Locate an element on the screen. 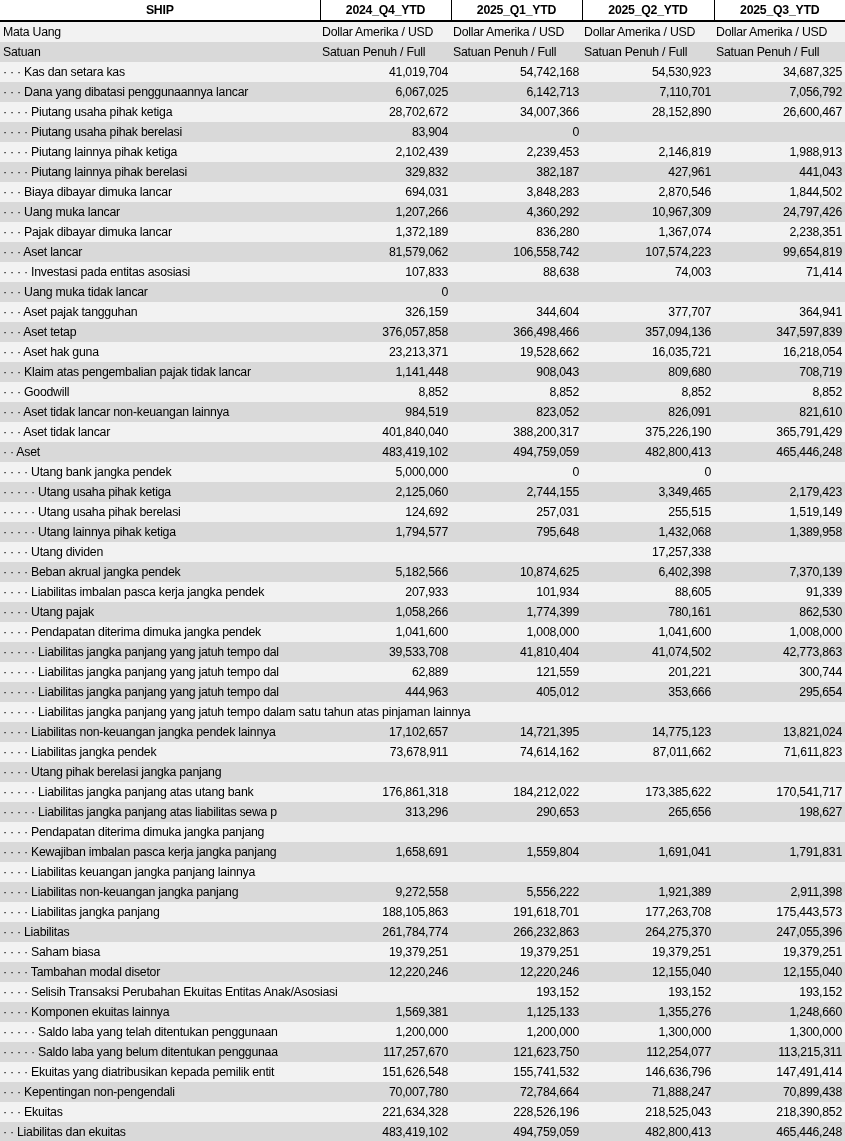 The width and height of the screenshot is (845, 1141). table-cell: 2,239,453 is located at coordinates (516, 152).